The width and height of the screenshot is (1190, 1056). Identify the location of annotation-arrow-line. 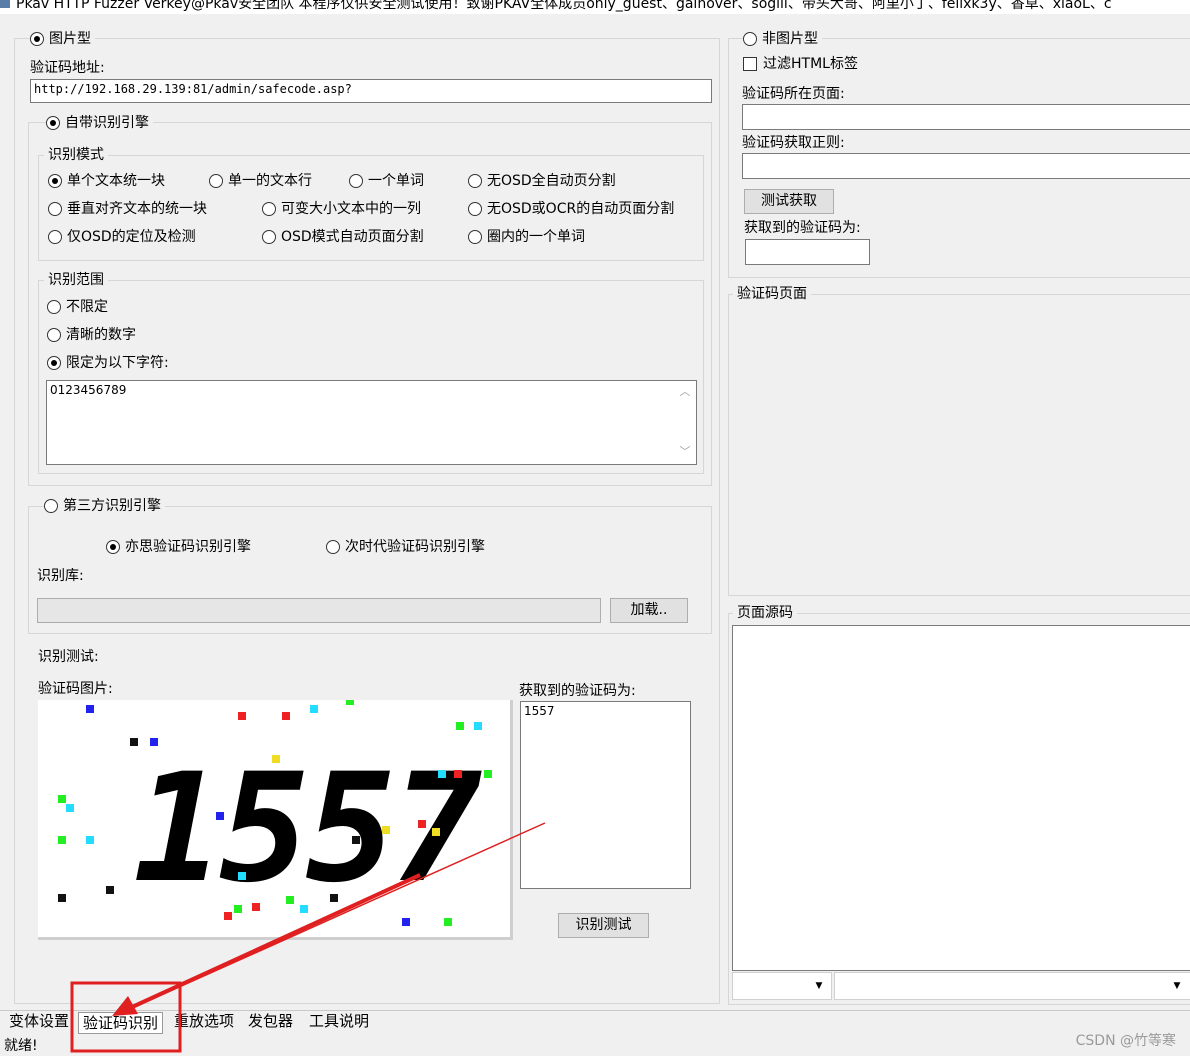
(275, 941).